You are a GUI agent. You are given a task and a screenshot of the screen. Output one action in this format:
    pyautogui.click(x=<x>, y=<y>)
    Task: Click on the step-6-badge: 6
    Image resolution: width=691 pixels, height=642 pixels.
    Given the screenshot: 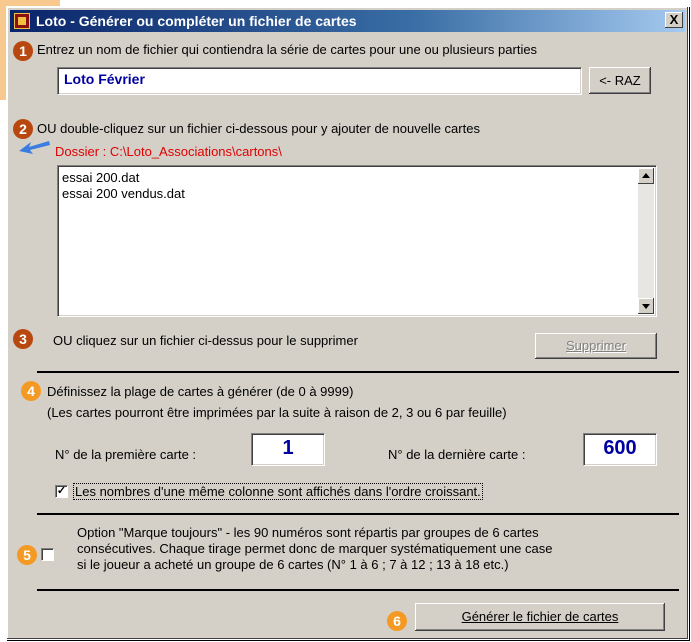 What is the action you would take?
    pyautogui.click(x=397, y=621)
    